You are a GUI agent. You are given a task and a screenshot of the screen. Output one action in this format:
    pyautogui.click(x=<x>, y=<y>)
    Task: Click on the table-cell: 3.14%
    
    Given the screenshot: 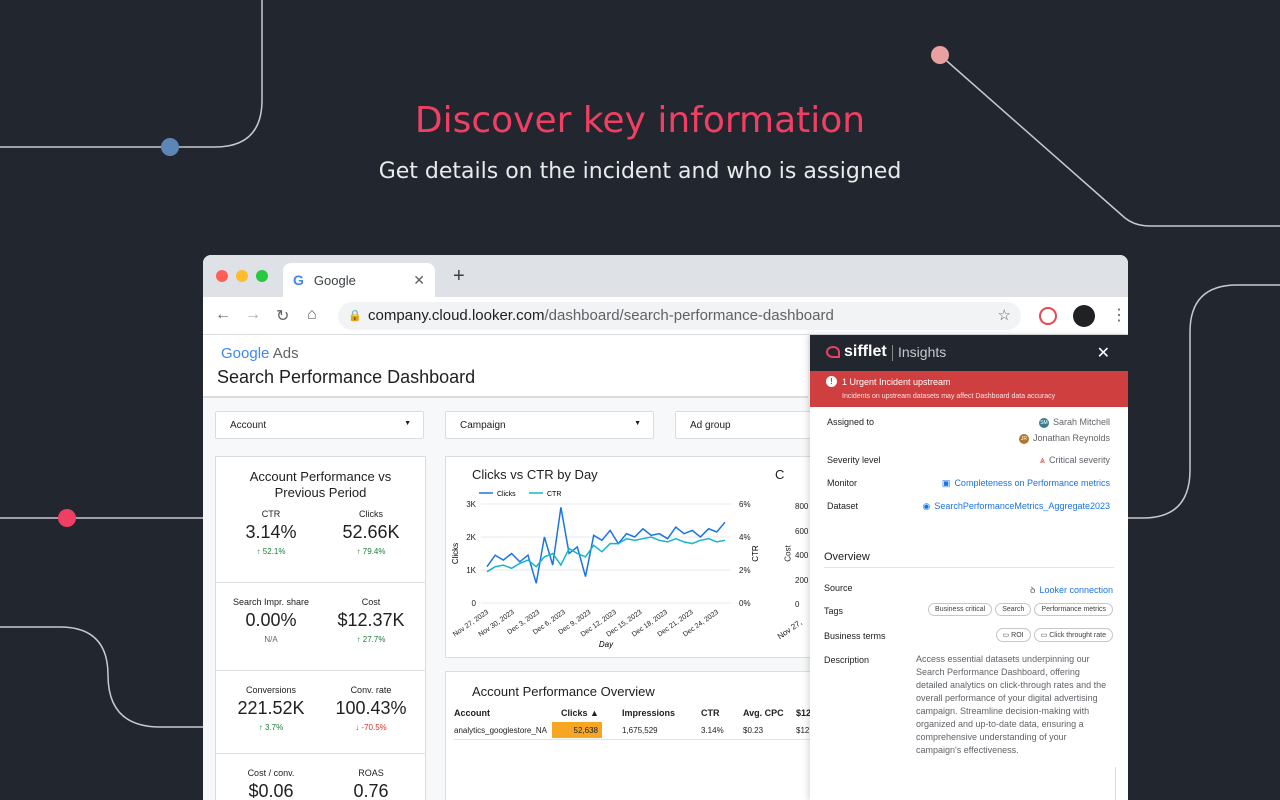 What is the action you would take?
    pyautogui.click(x=712, y=730)
    